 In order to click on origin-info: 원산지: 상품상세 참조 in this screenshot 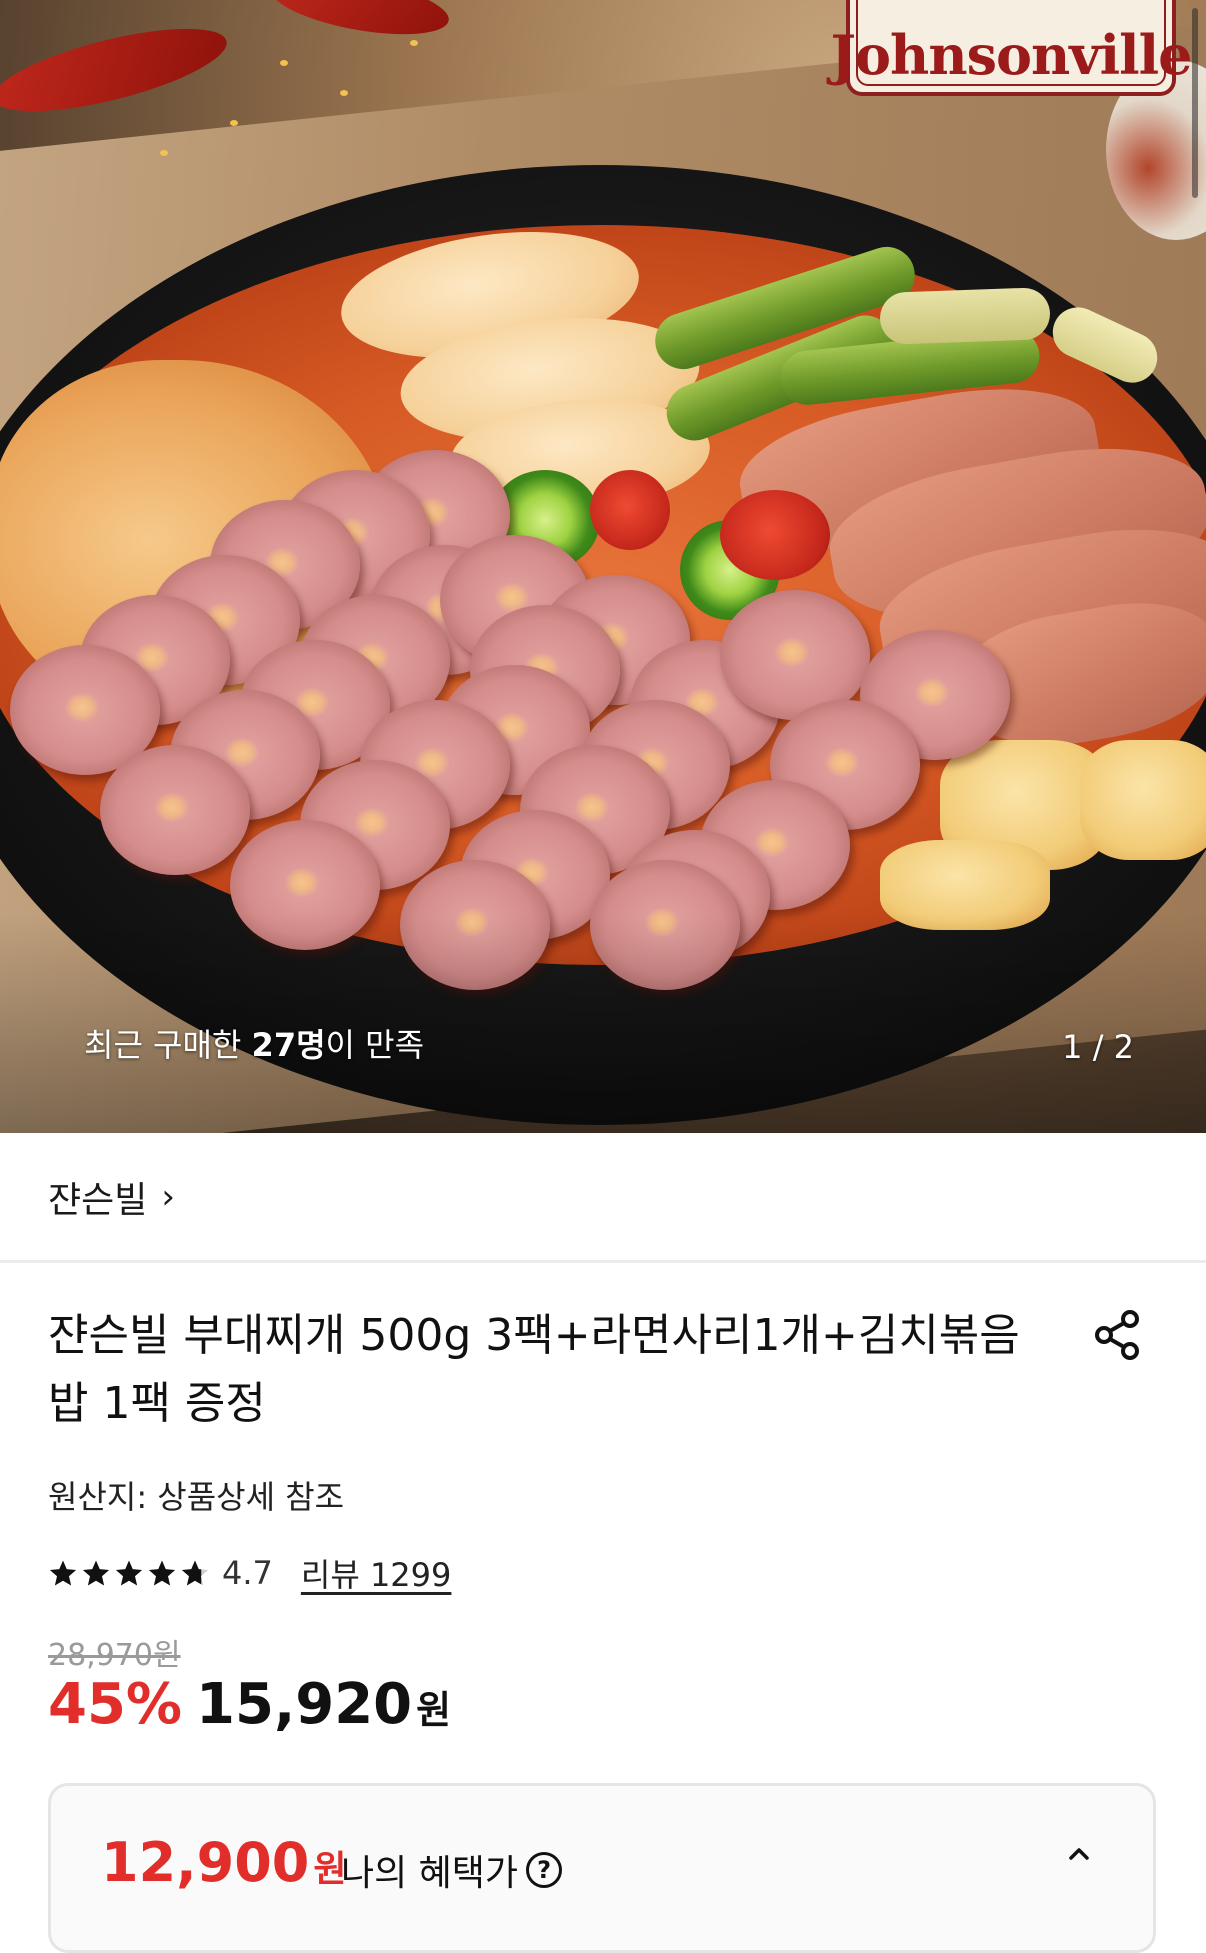, I will do `click(196, 1497)`.